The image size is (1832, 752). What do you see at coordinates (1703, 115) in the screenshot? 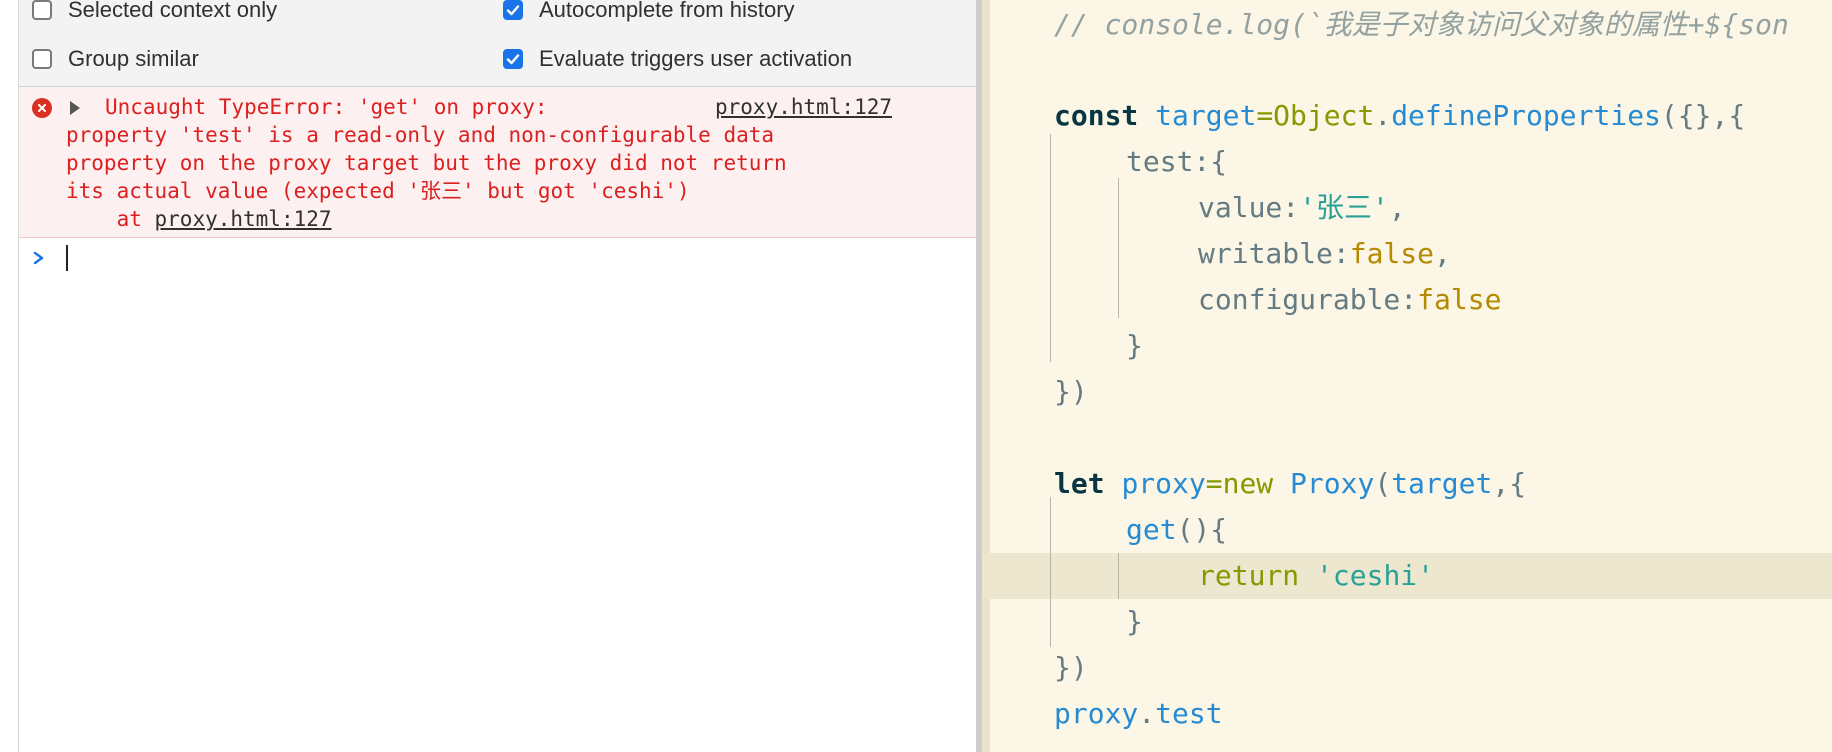
I see `punctuation: ({},{` at bounding box center [1703, 115].